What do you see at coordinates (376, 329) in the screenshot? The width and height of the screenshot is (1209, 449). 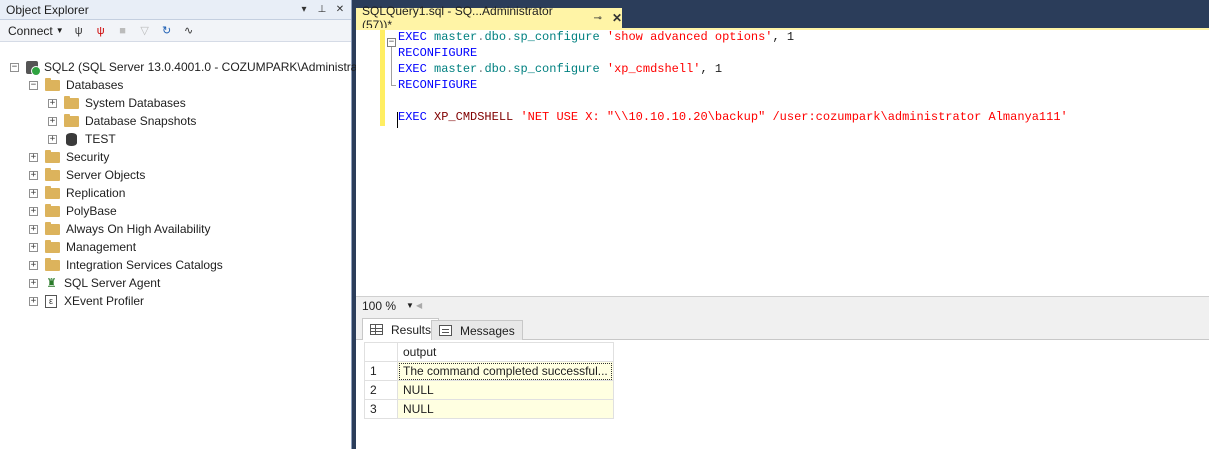 I see `grid-icon` at bounding box center [376, 329].